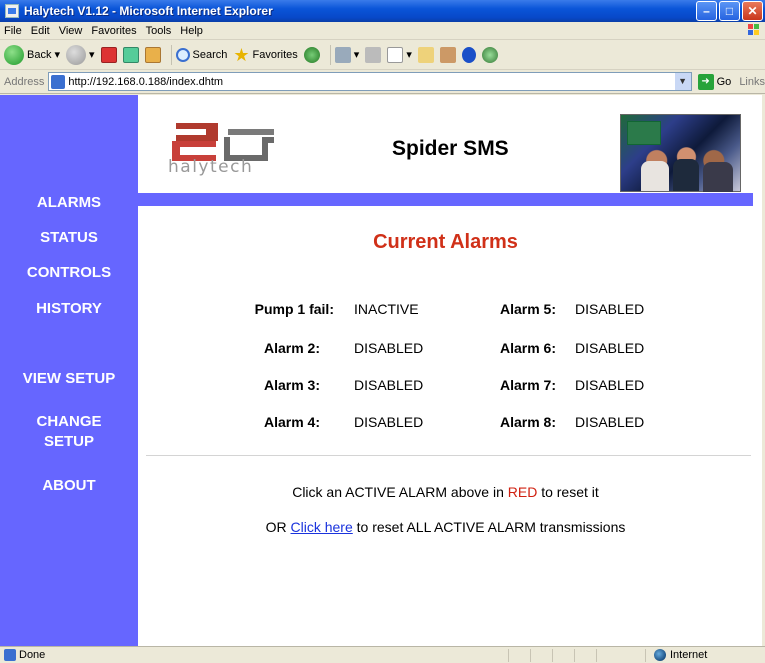  I want to click on favorites-button: ★ Favorites, so click(265, 55).